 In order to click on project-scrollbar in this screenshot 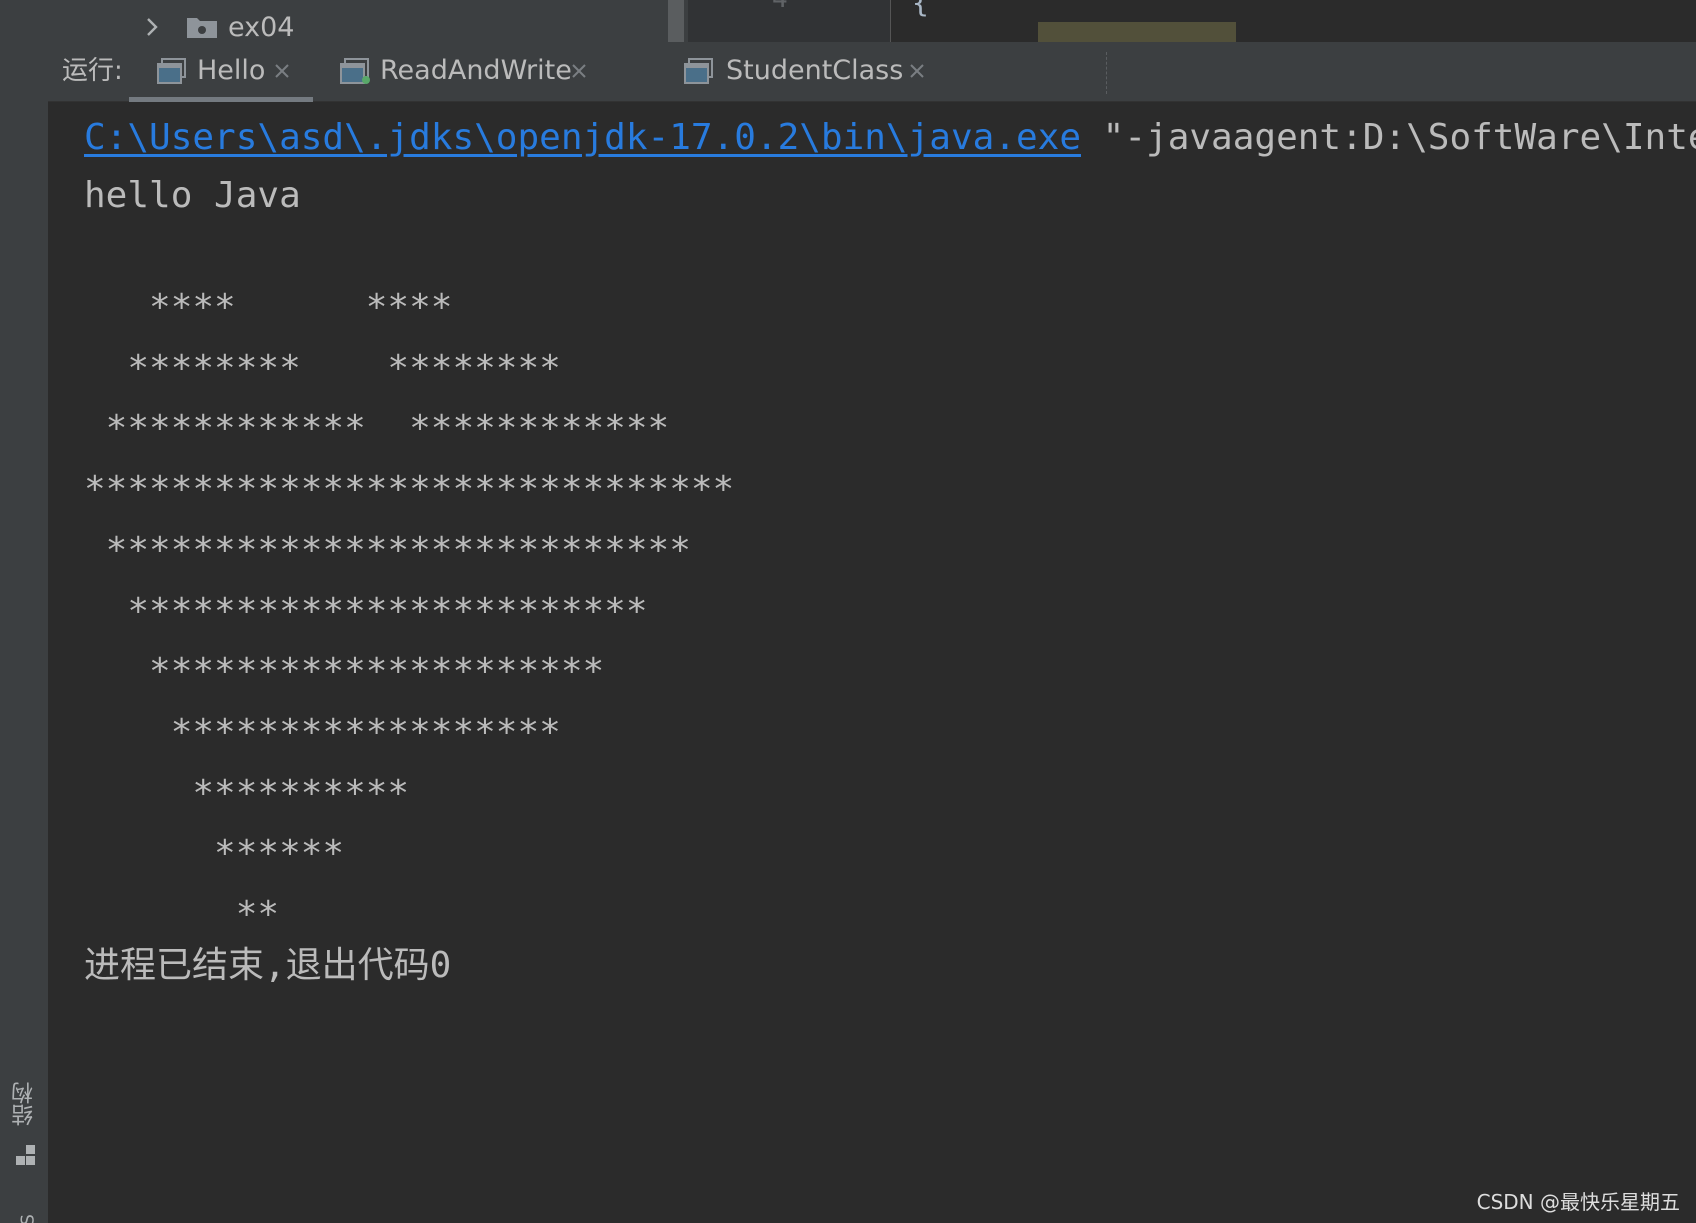, I will do `click(676, 21)`.